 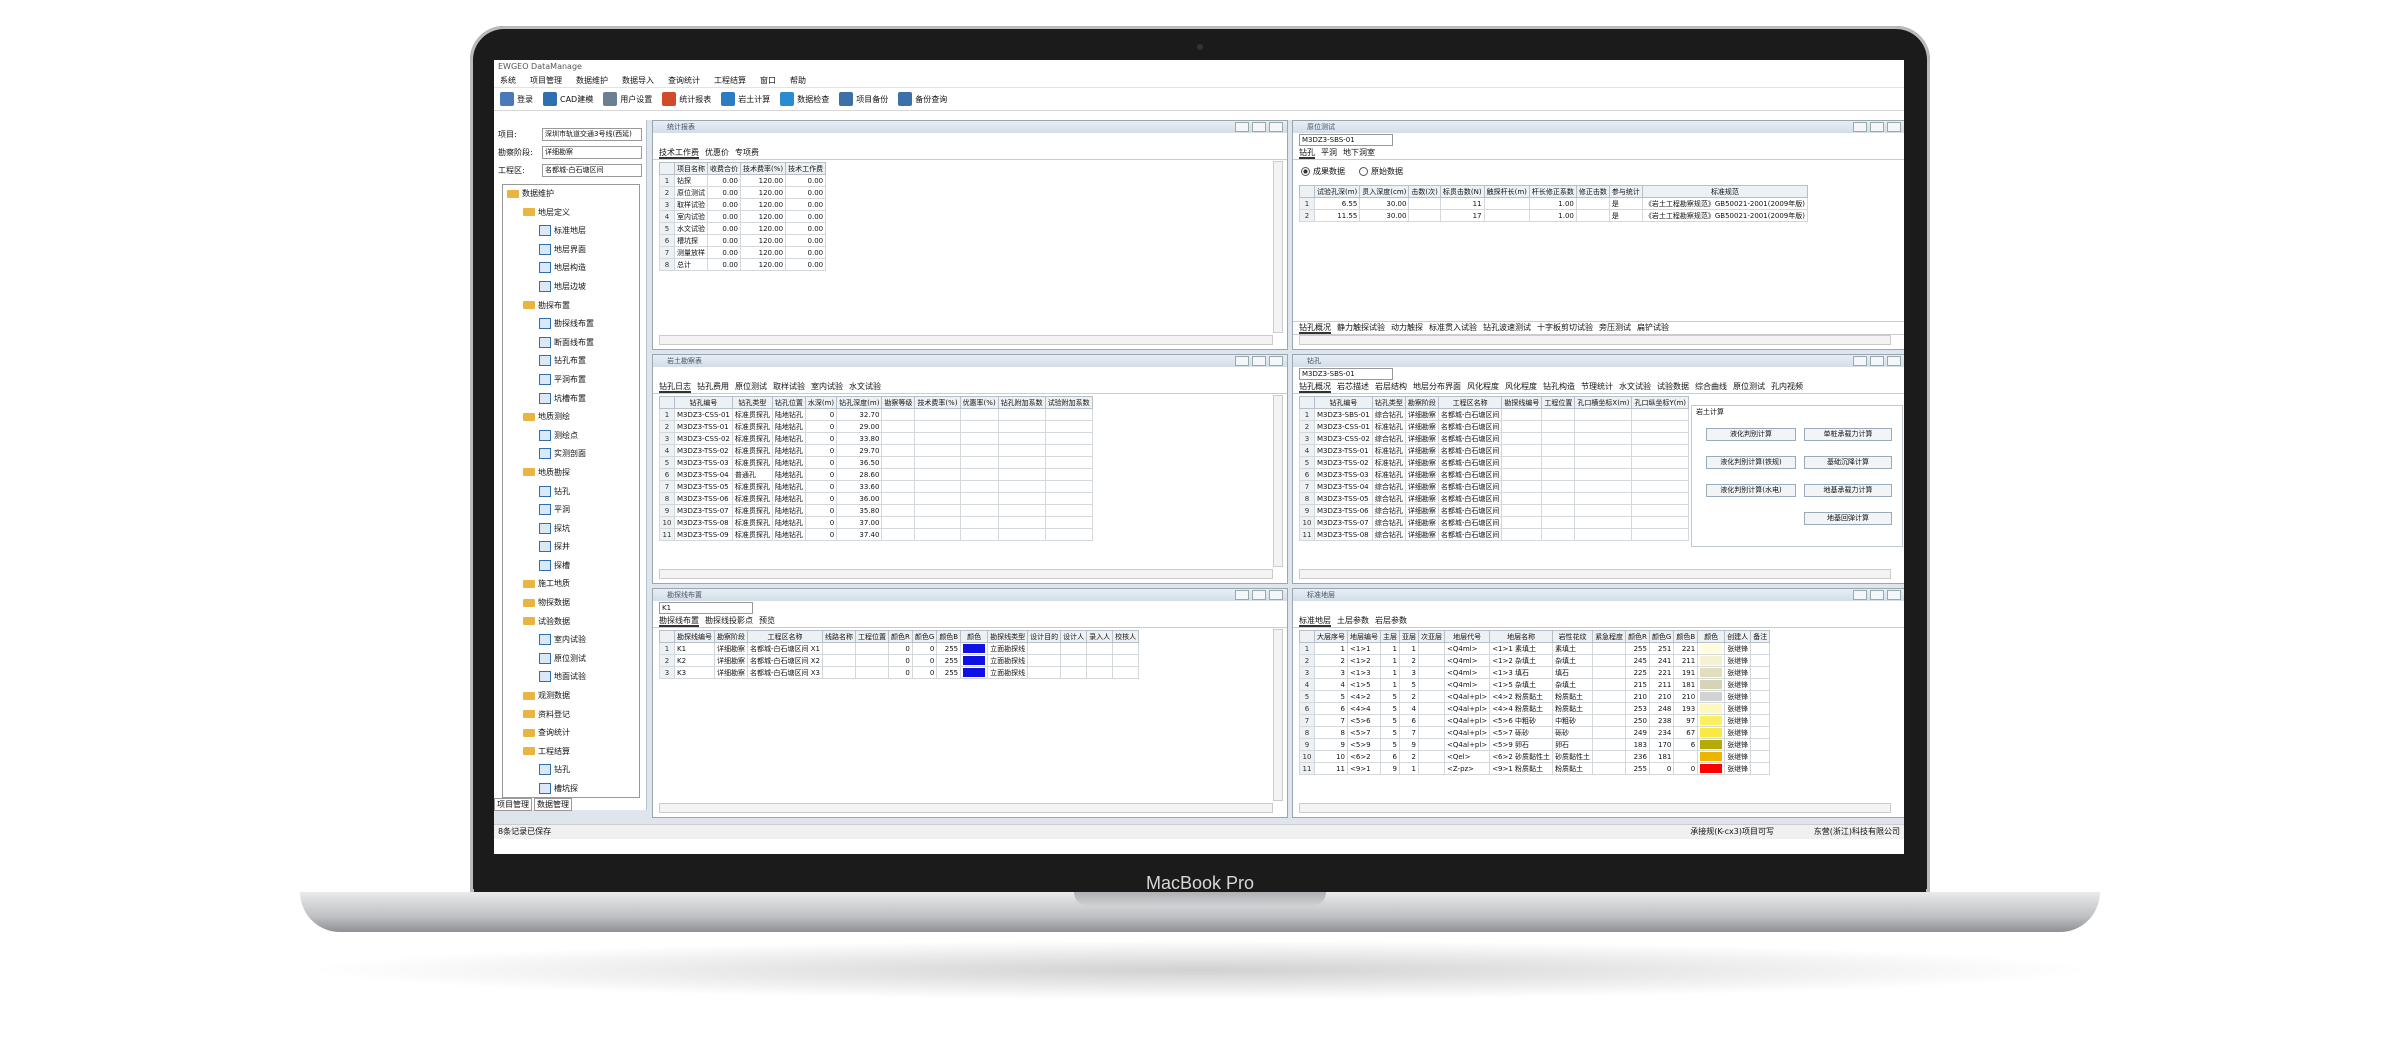 What do you see at coordinates (571, 306) in the screenshot?
I see `tree-node: 勘探布置` at bounding box center [571, 306].